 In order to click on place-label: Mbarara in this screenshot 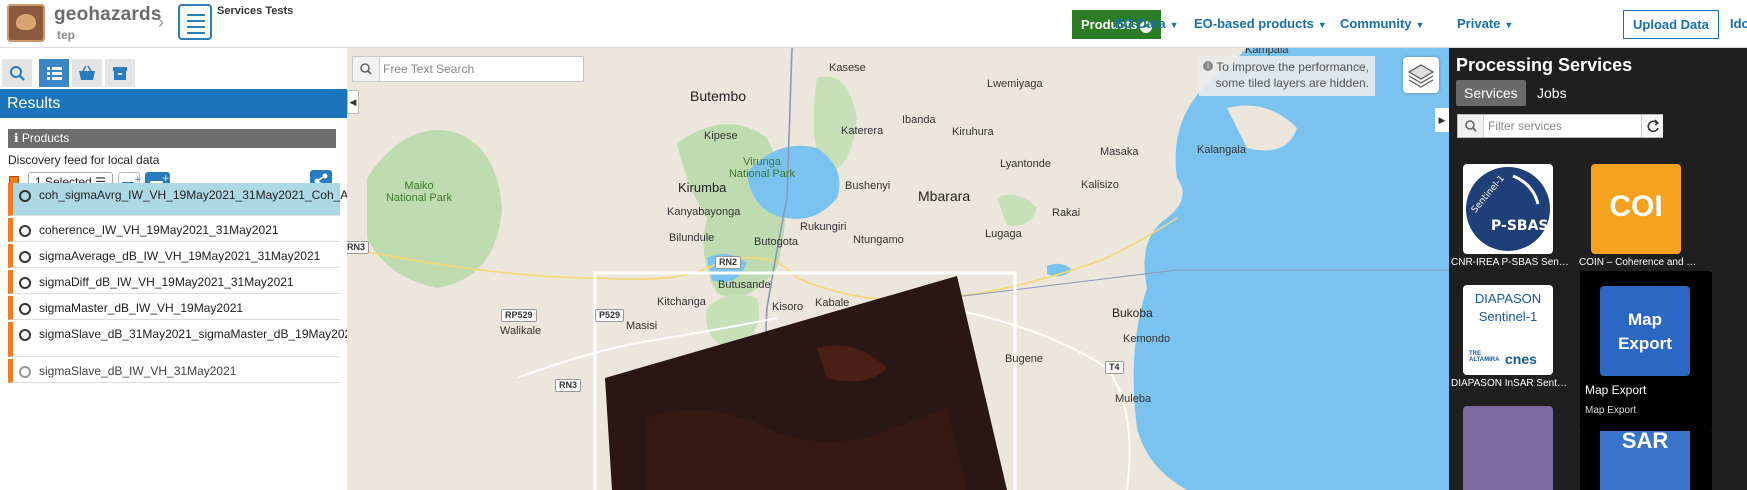, I will do `click(944, 196)`.